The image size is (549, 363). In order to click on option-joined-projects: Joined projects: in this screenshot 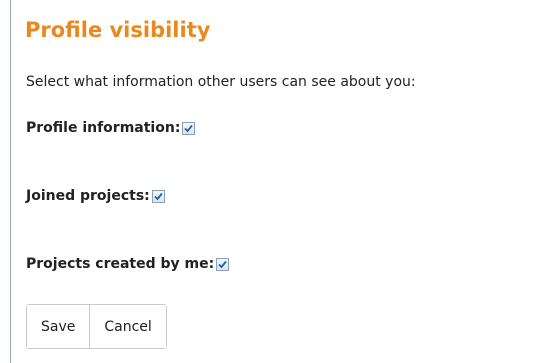, I will do `click(95, 196)`.